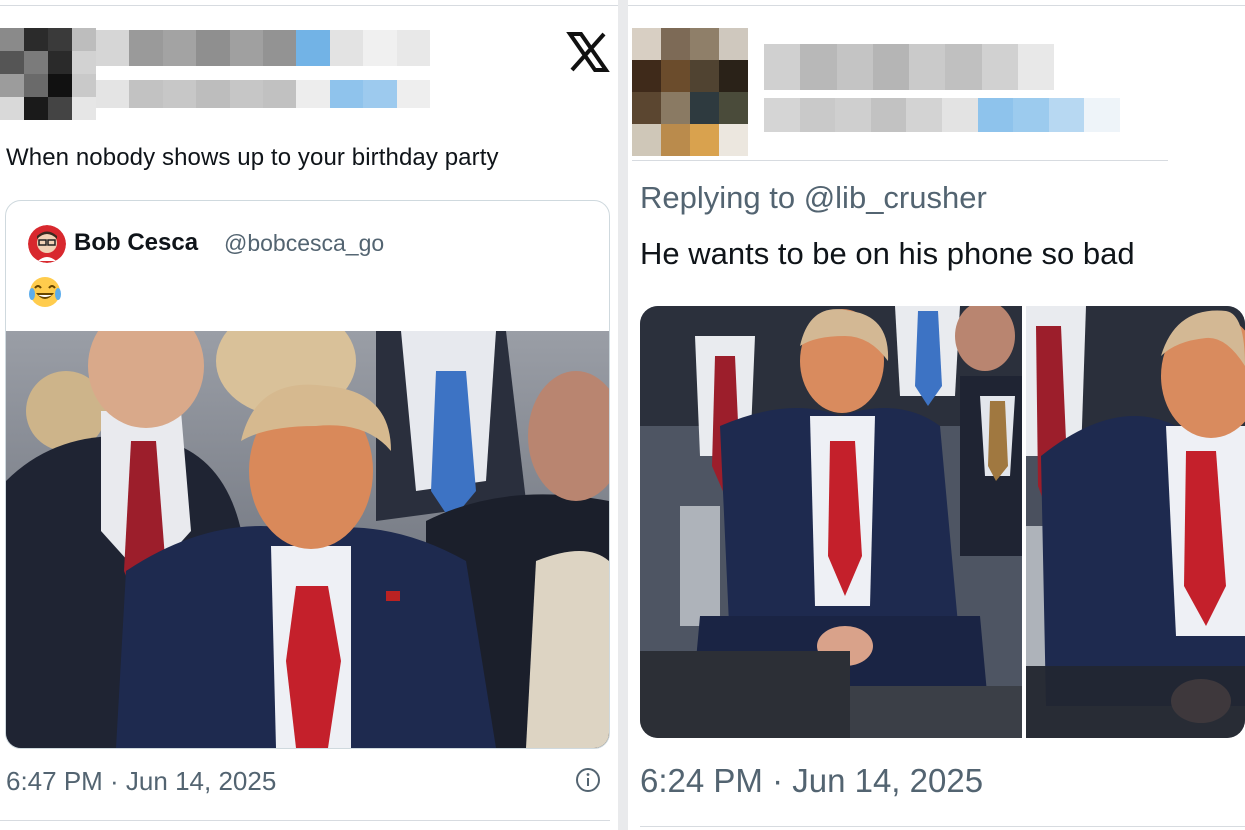  What do you see at coordinates (47, 244) in the screenshot?
I see `quoted-author-avatar` at bounding box center [47, 244].